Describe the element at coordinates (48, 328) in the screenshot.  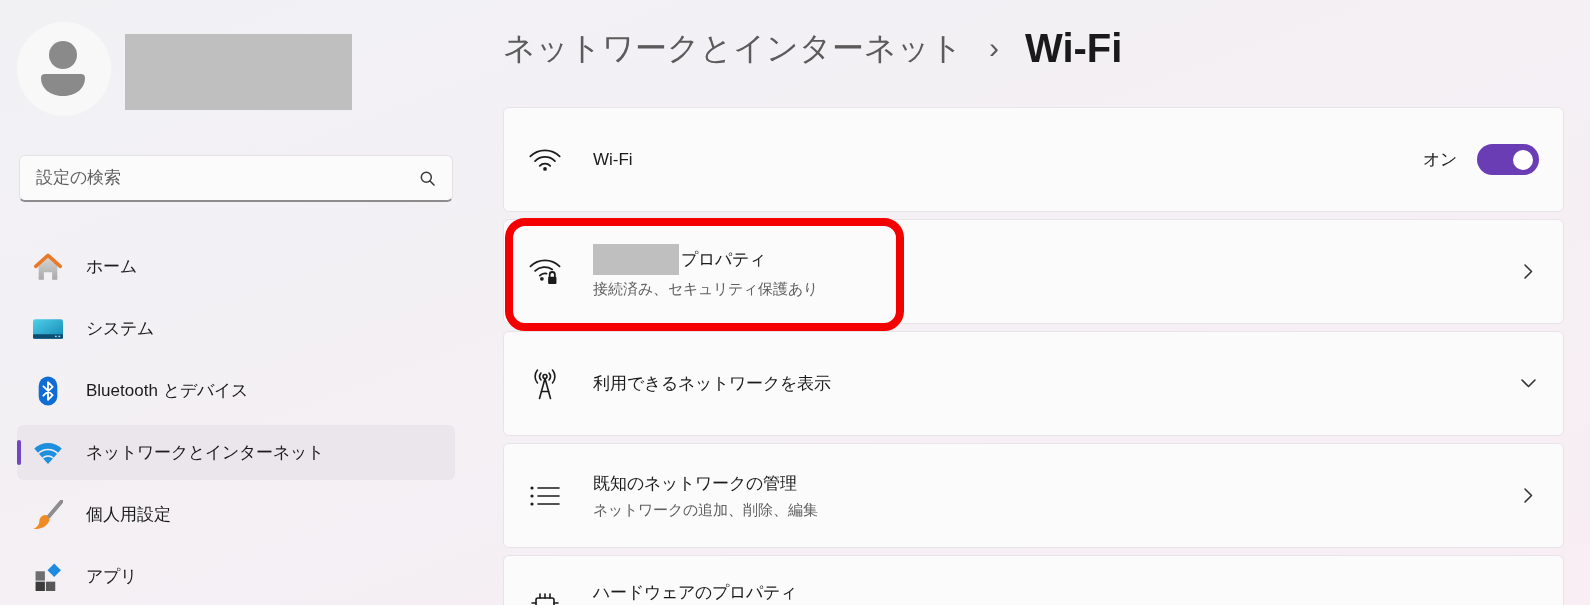
I see `display-icon` at that location.